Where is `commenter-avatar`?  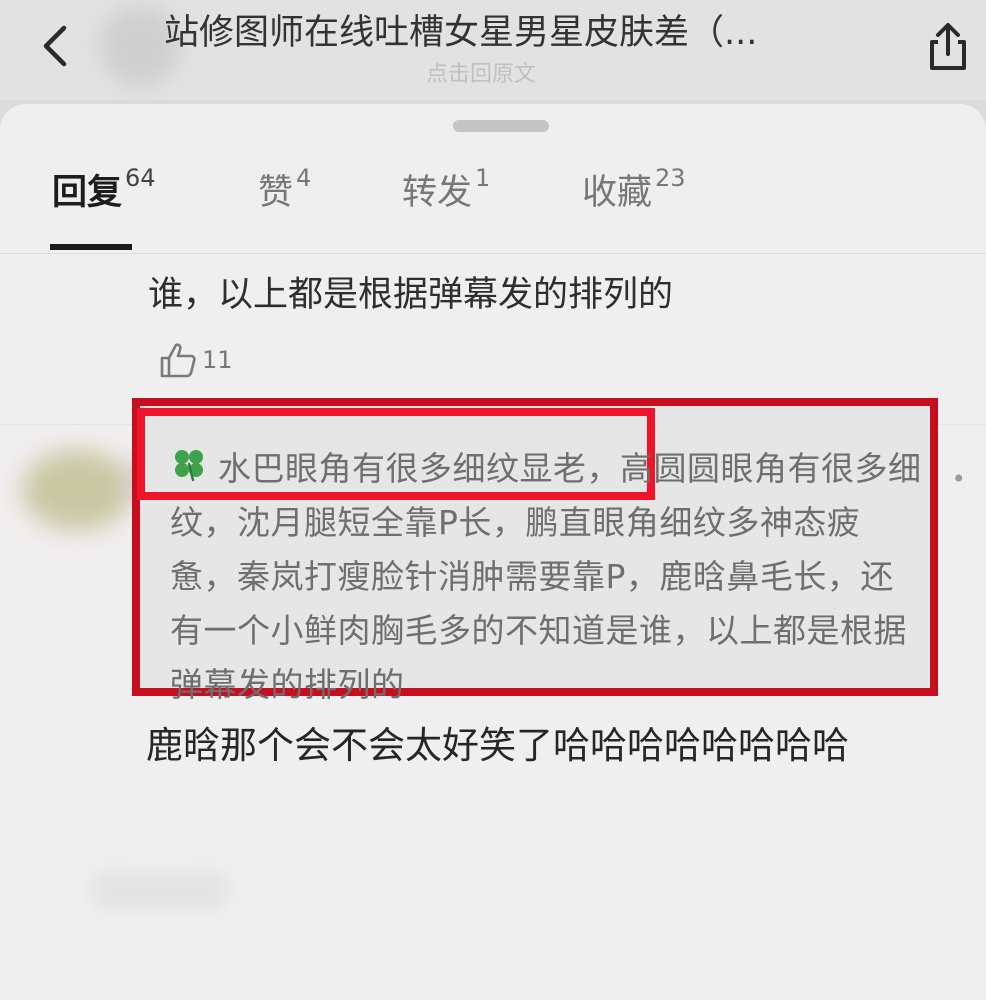
commenter-avatar is located at coordinates (77, 490).